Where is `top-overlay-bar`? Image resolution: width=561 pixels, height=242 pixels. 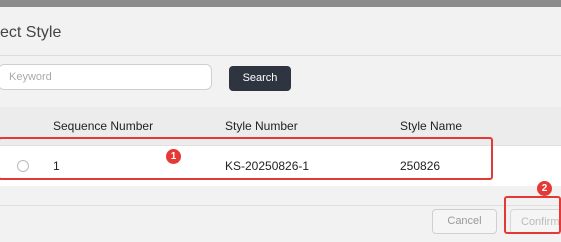 top-overlay-bar is located at coordinates (280, 3).